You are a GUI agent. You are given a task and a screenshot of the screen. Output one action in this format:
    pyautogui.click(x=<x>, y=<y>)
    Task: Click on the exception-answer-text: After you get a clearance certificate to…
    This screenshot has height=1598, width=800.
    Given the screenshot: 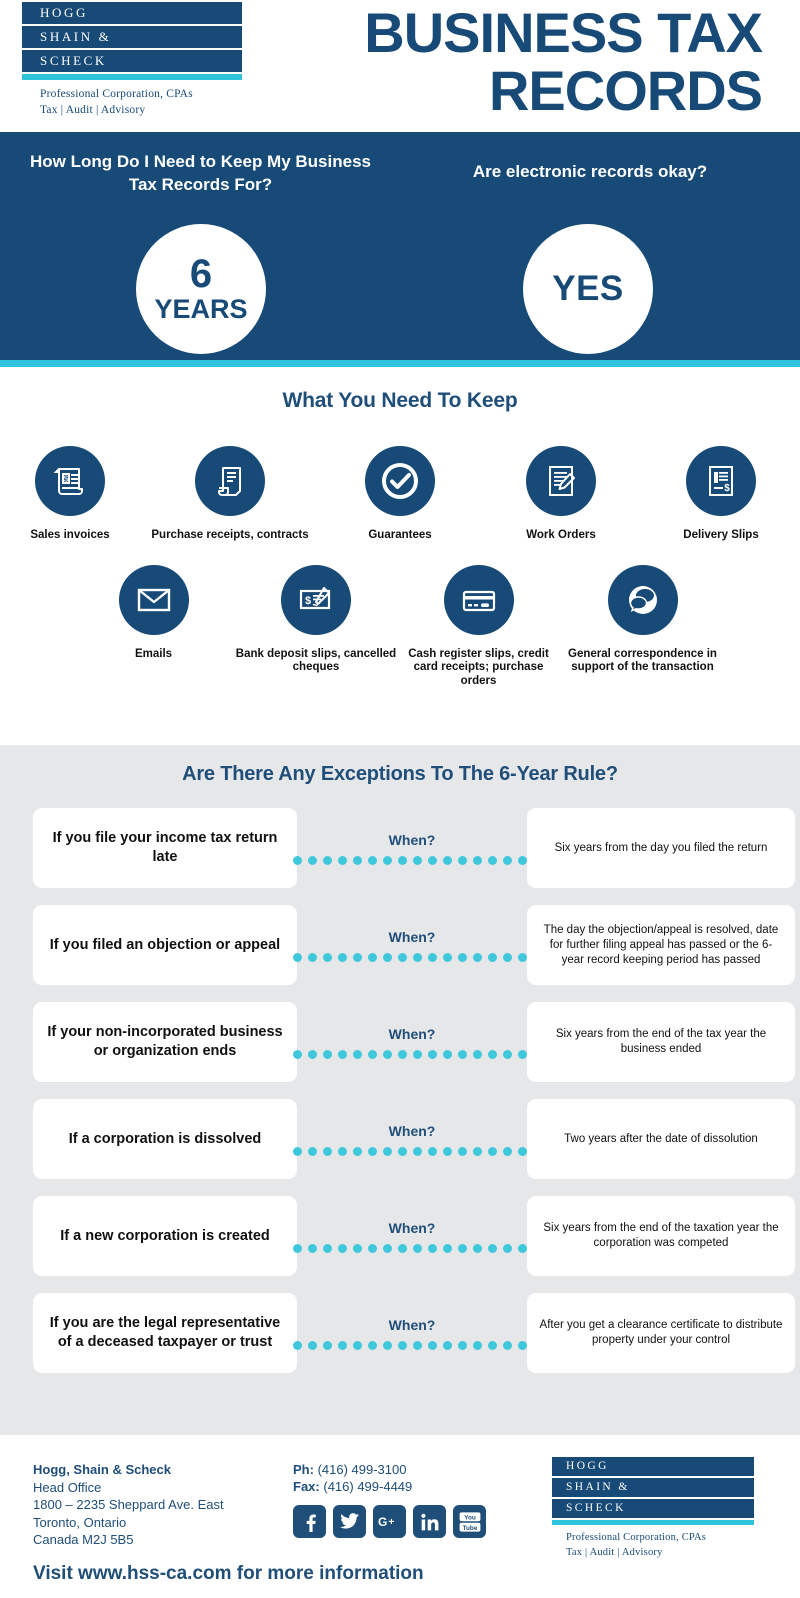 What is the action you would take?
    pyautogui.click(x=661, y=1332)
    